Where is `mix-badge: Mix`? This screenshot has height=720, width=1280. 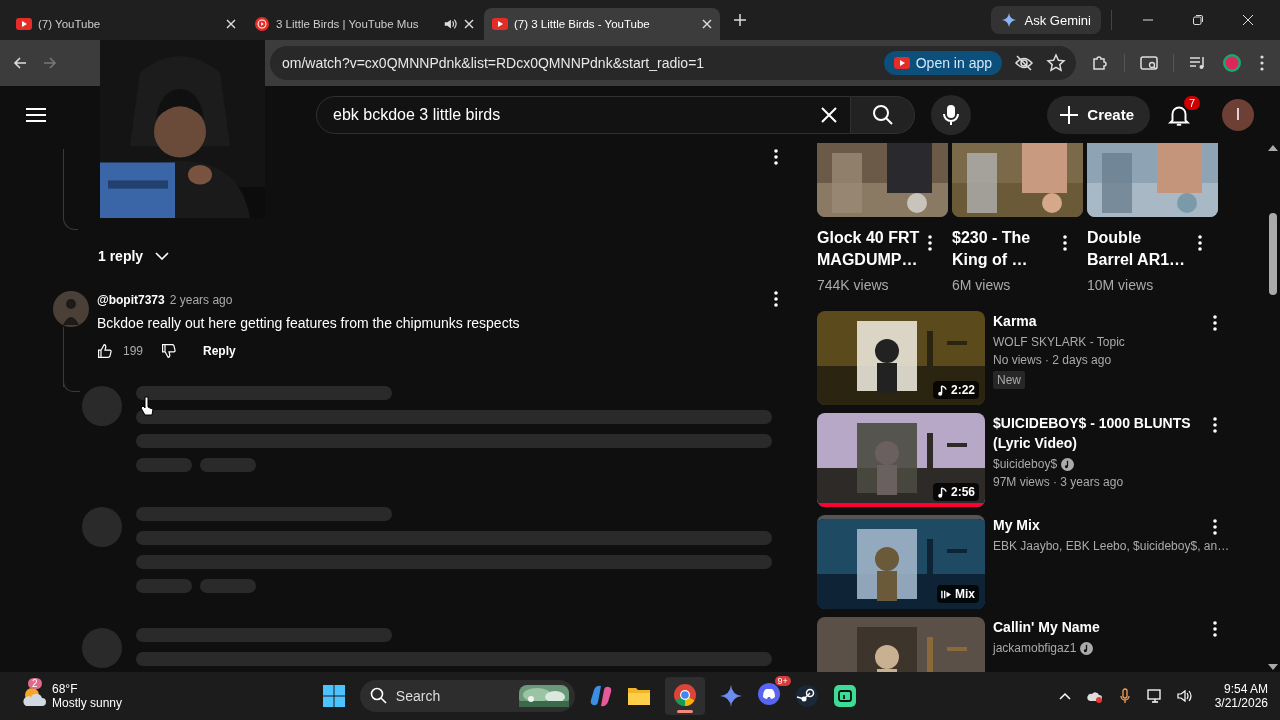
mix-badge: Mix is located at coordinates (958, 594).